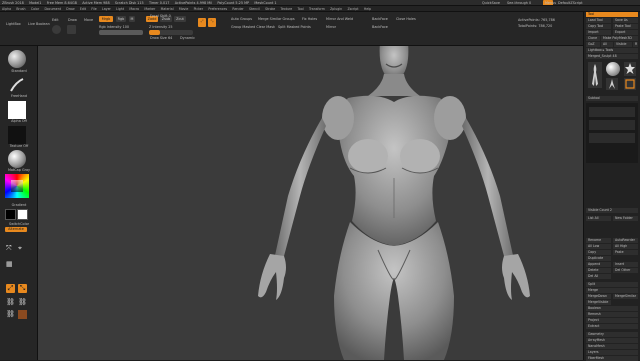 Image resolution: width=640 pixels, height=361 pixels. Describe the element at coordinates (635, 44) in the screenshot. I see `r-button: R` at that location.